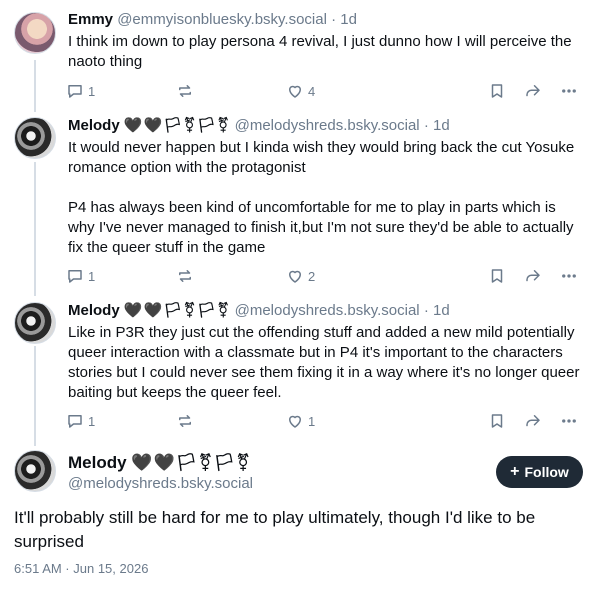  What do you see at coordinates (546, 472) in the screenshot?
I see `follow-label: Follow` at bounding box center [546, 472].